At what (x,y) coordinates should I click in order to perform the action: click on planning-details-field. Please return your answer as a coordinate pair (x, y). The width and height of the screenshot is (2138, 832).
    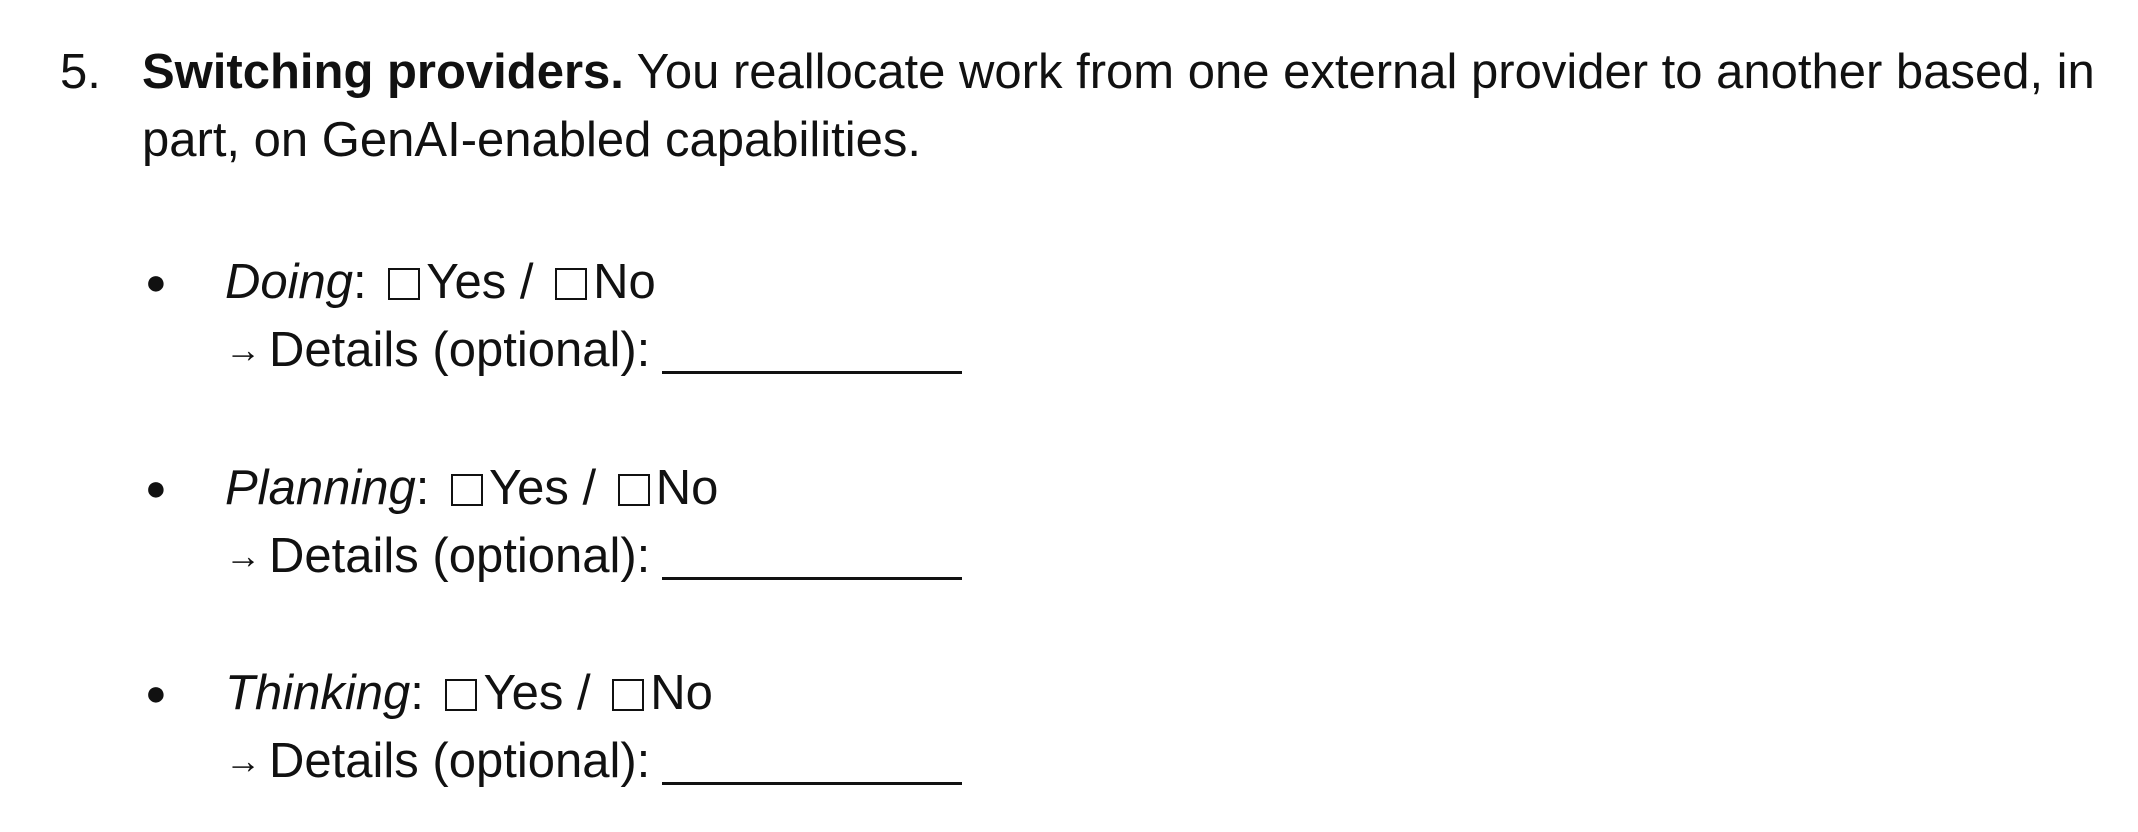
    Looking at the image, I should click on (812, 554).